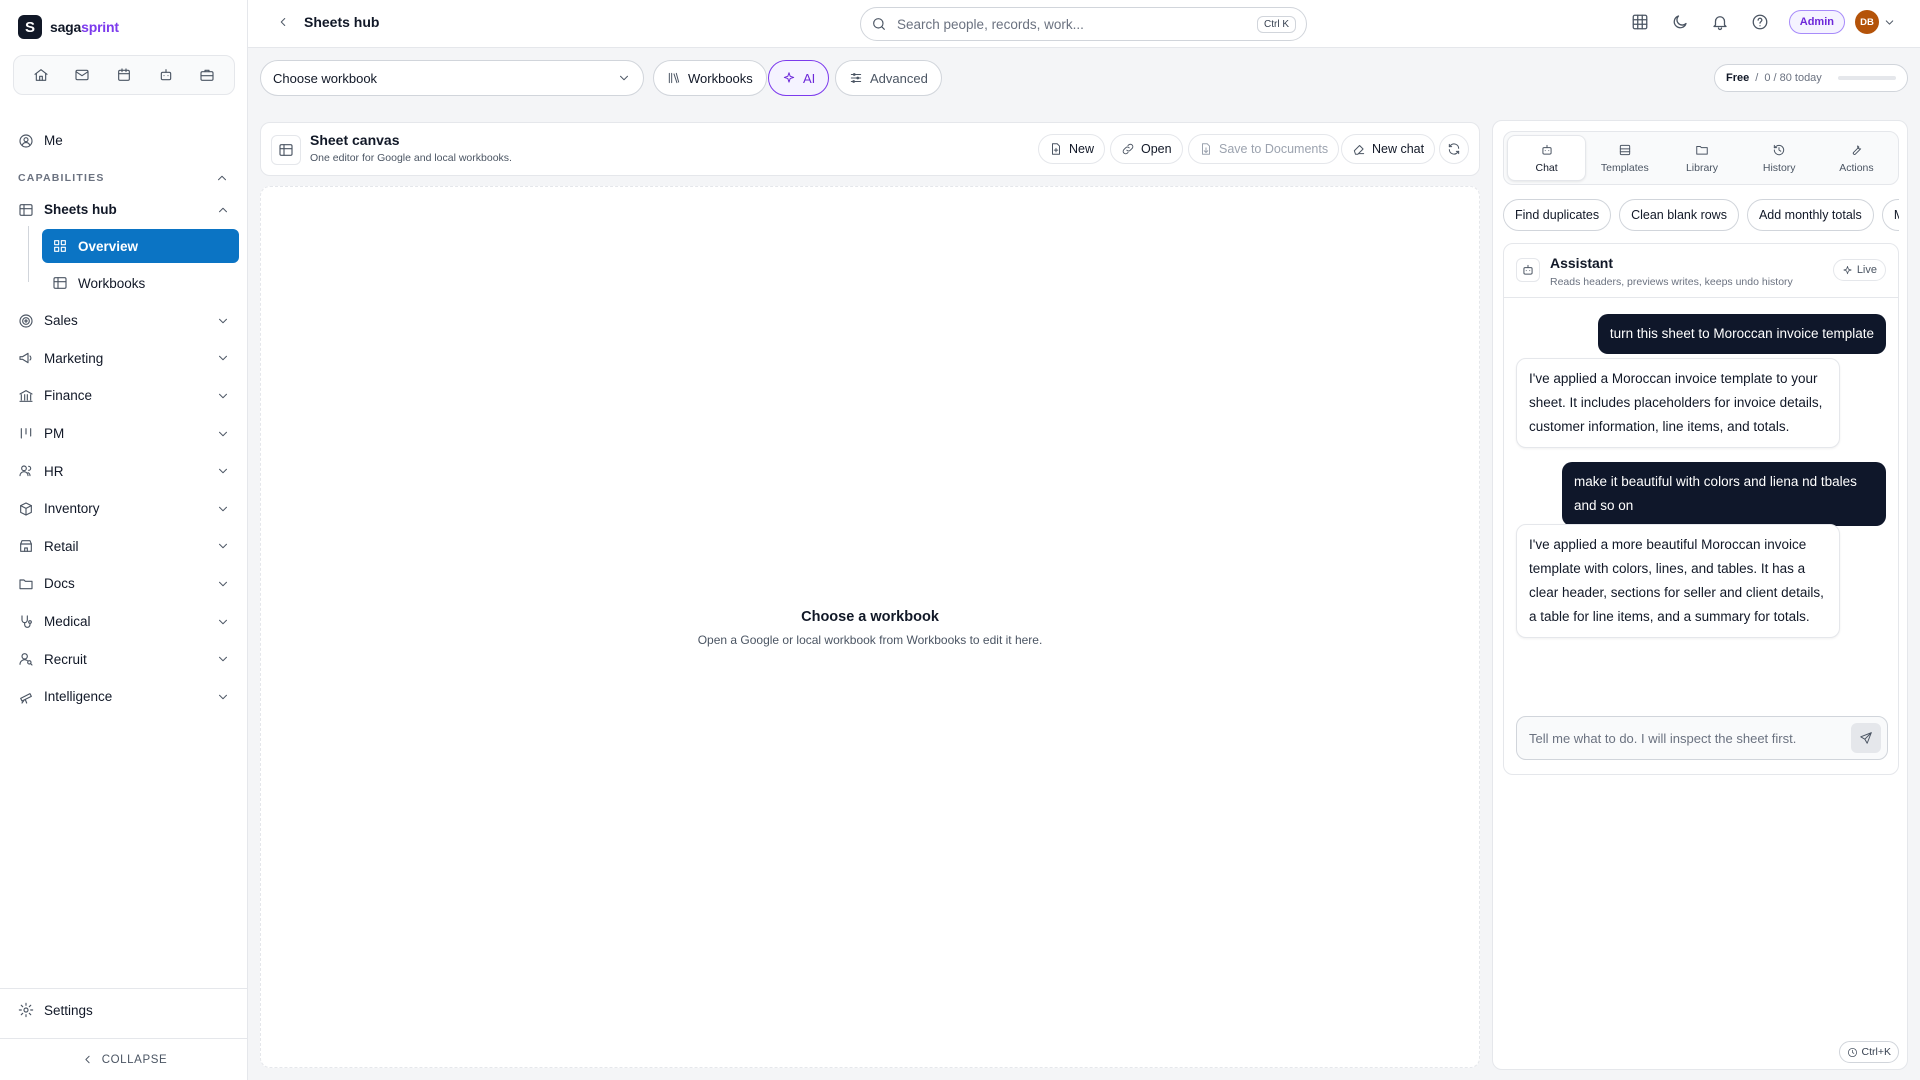 Image resolution: width=1920 pixels, height=1080 pixels. I want to click on moon-icon, so click(1680, 22).